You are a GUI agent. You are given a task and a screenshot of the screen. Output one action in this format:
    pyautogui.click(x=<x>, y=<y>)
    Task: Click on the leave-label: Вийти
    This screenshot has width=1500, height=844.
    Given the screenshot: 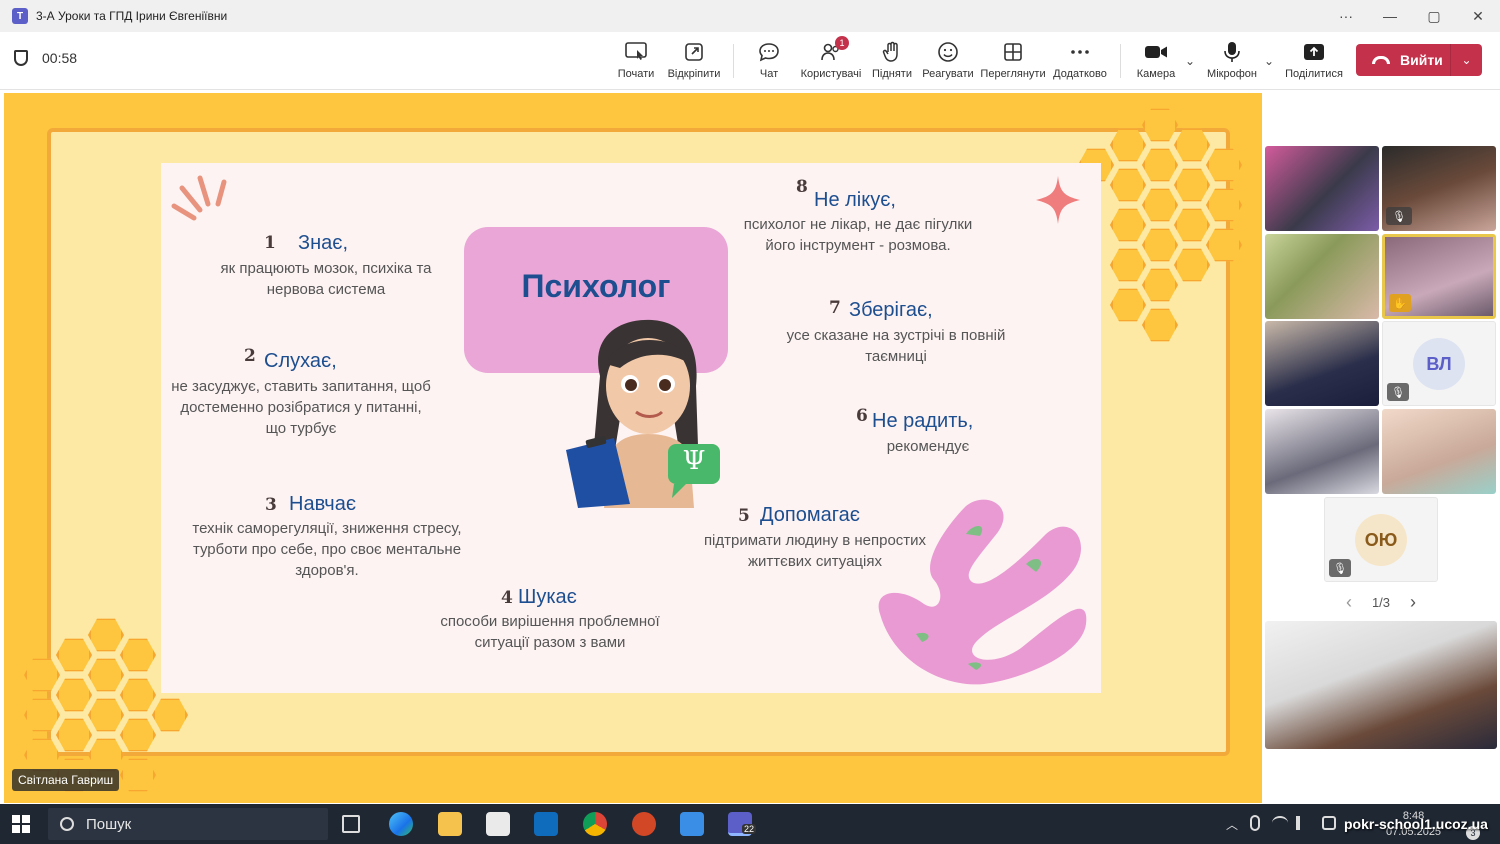 What is the action you would take?
    pyautogui.click(x=1421, y=60)
    